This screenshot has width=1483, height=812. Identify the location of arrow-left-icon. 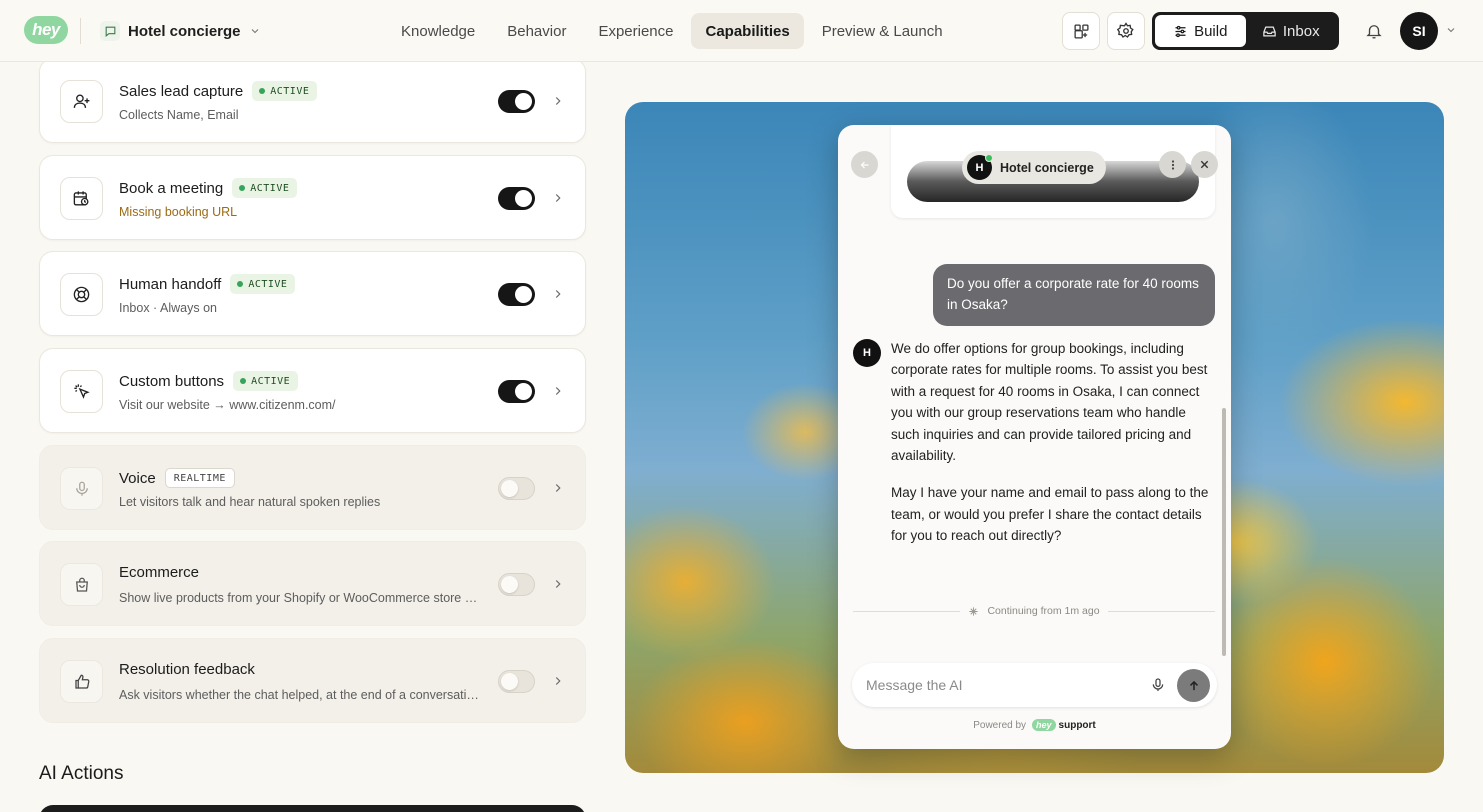
(864, 164).